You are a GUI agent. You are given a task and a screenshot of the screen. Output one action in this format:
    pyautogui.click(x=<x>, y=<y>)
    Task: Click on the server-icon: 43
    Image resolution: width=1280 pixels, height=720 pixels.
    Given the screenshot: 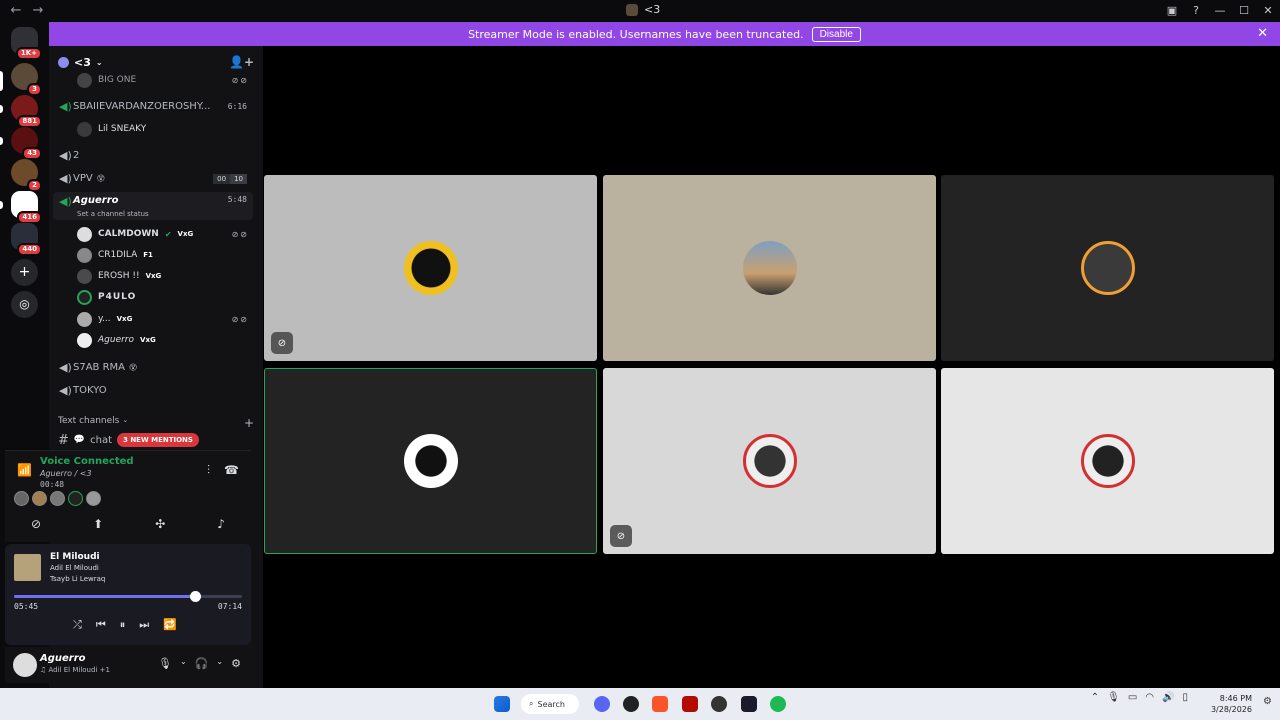 What is the action you would take?
    pyautogui.click(x=26, y=143)
    